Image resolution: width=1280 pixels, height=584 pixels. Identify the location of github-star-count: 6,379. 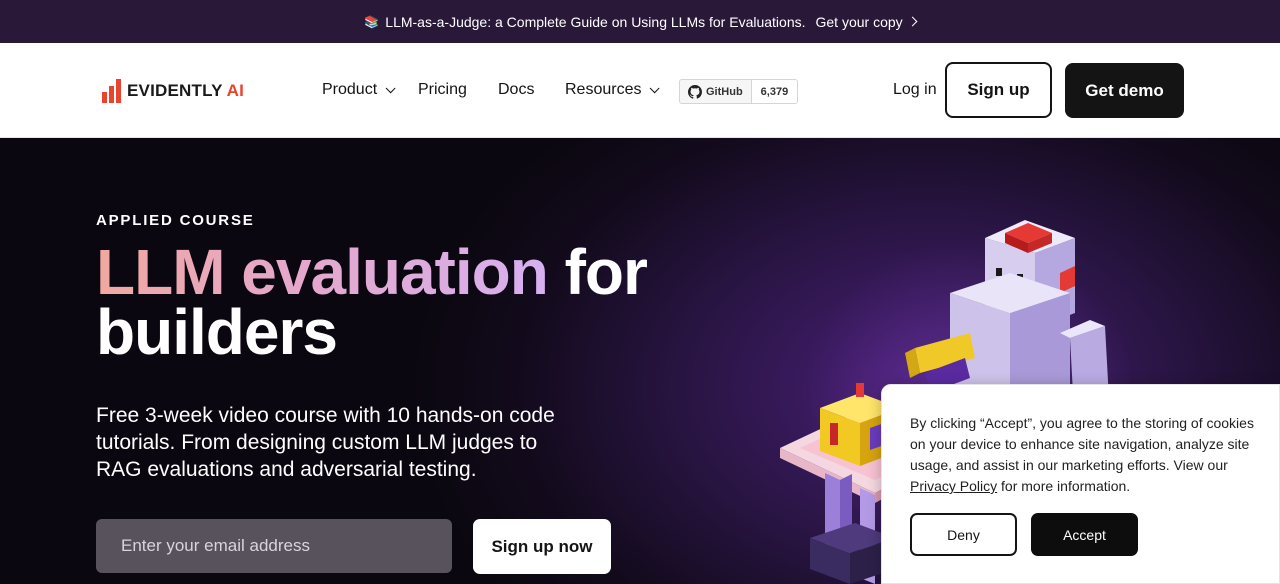
(774, 91).